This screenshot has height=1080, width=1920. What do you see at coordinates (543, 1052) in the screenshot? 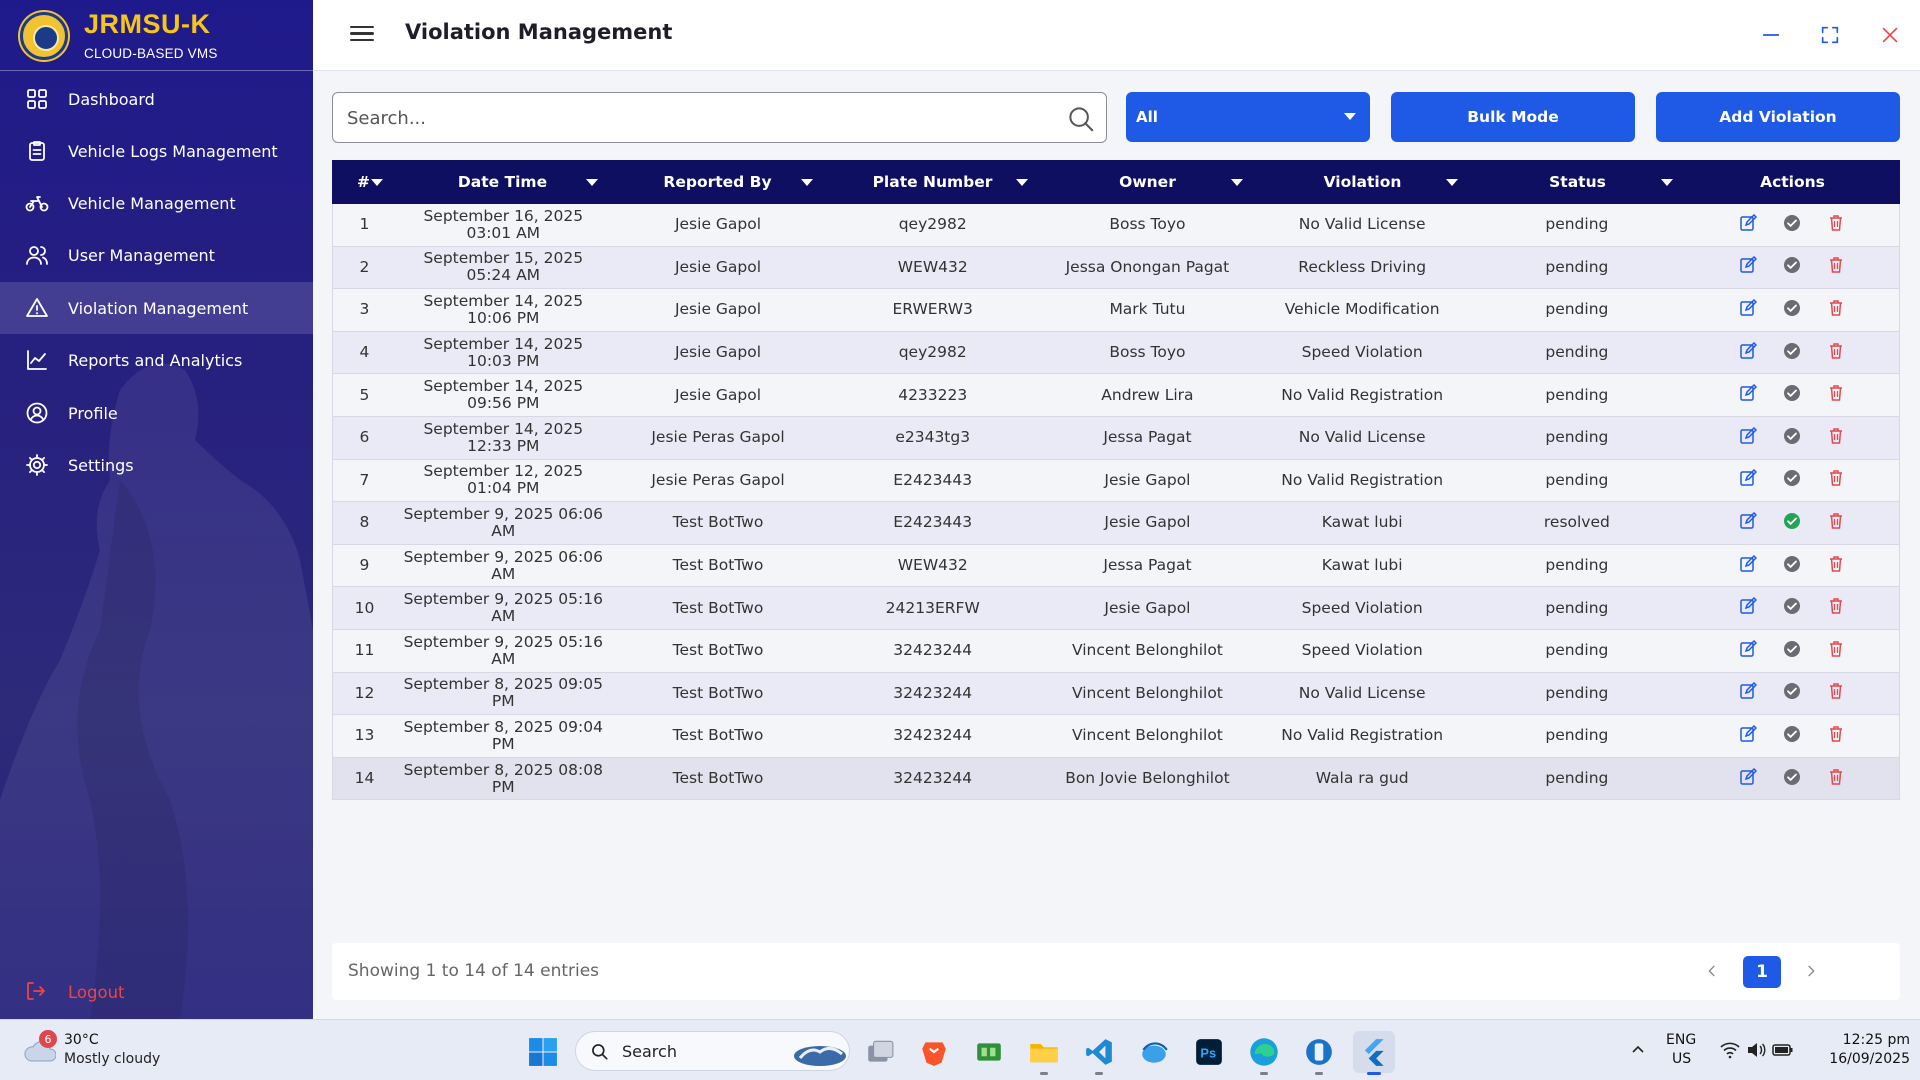
I see `windows-start-button` at bounding box center [543, 1052].